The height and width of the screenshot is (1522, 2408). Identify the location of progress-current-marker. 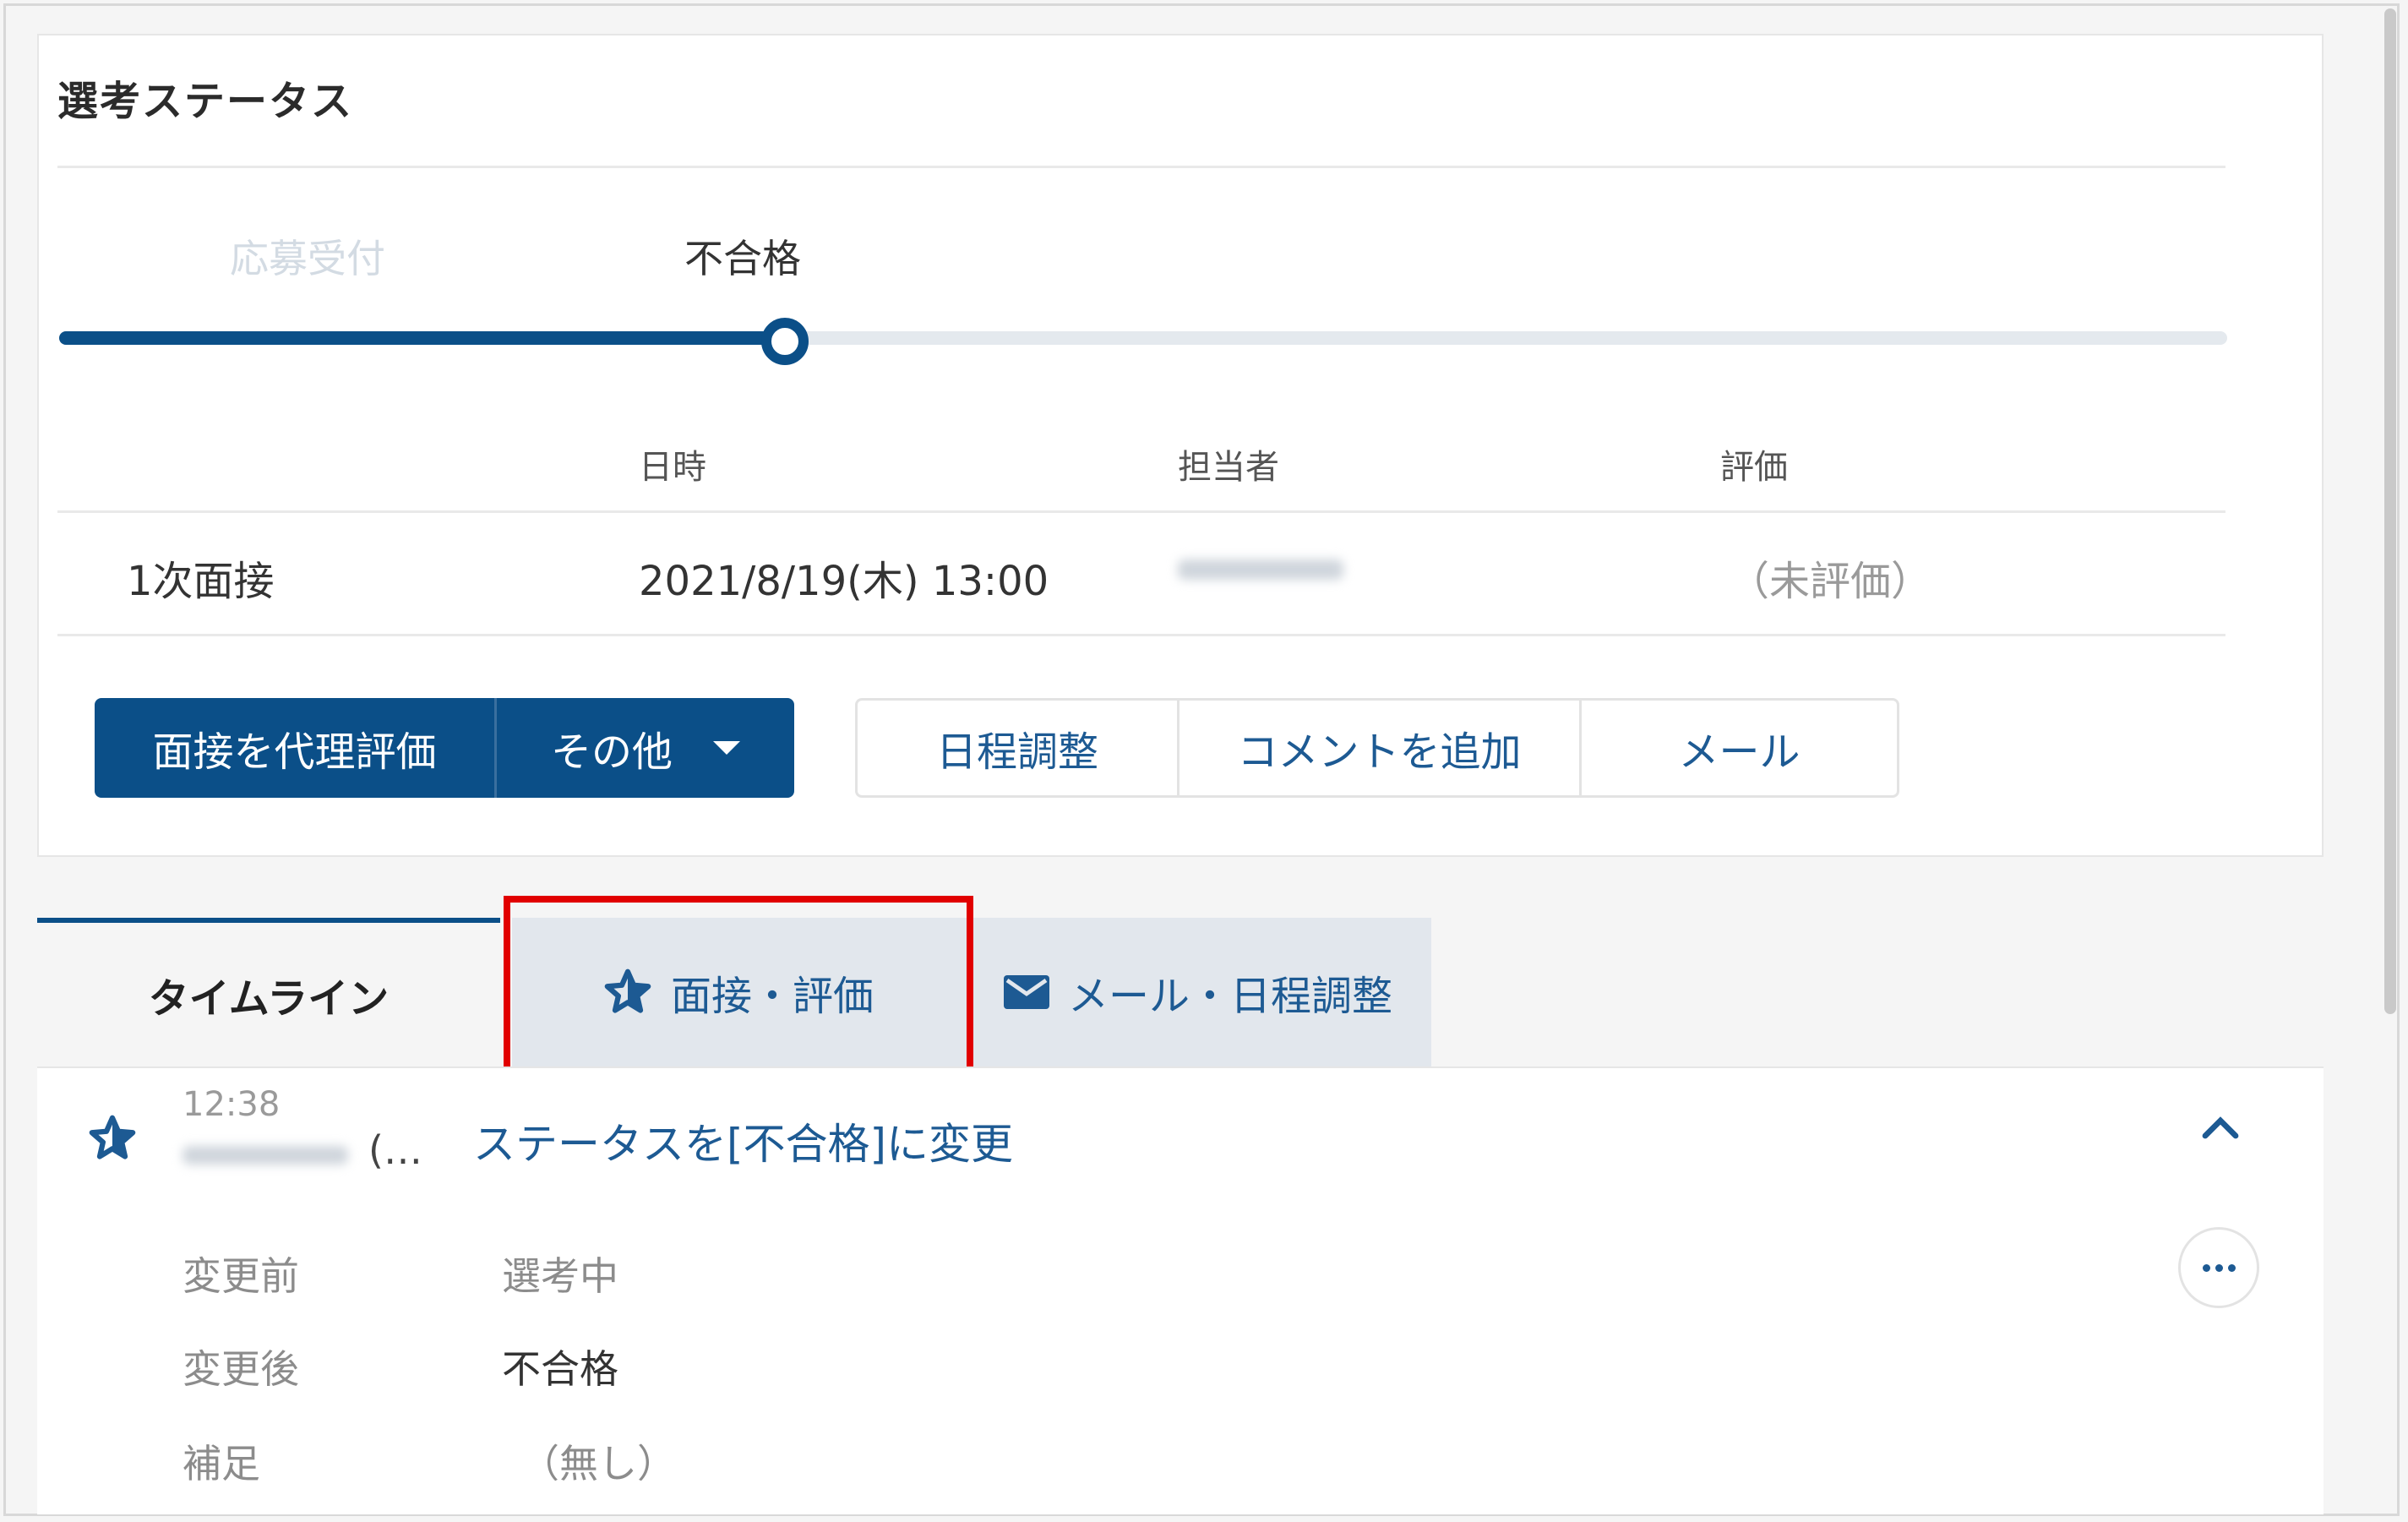
(785, 342).